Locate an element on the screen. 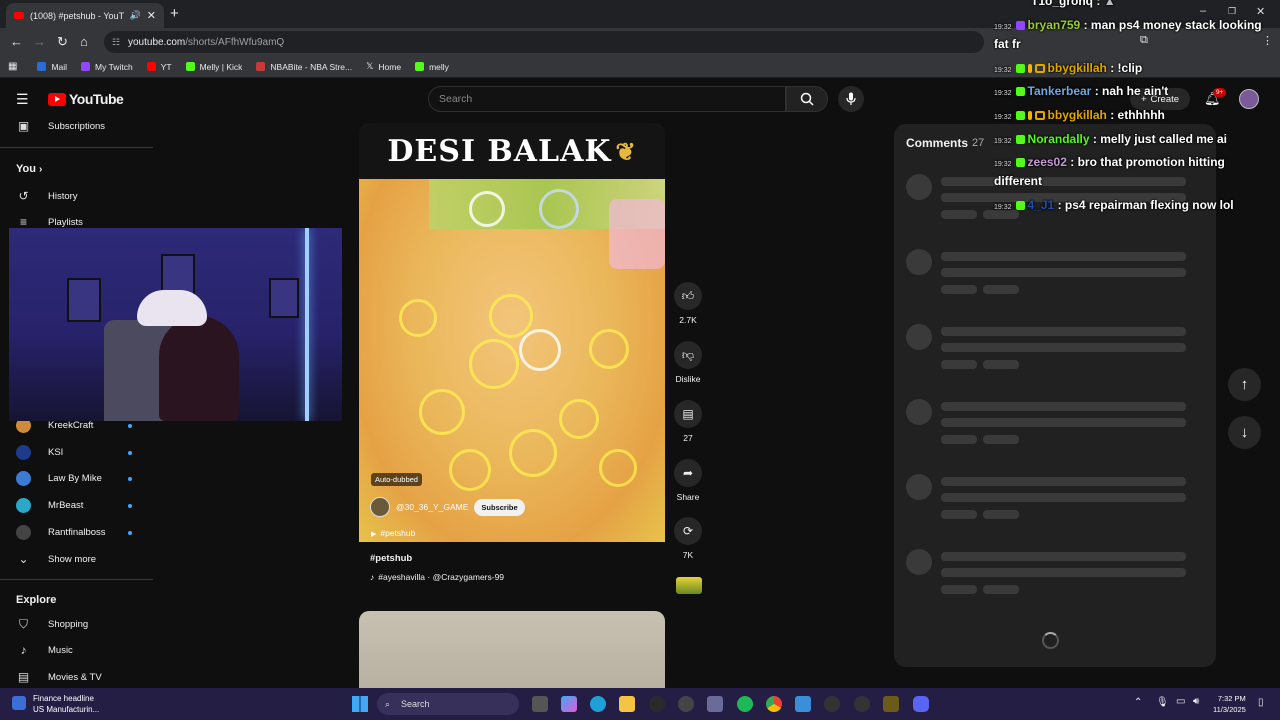  sound-thumbnail is located at coordinates (689, 585).